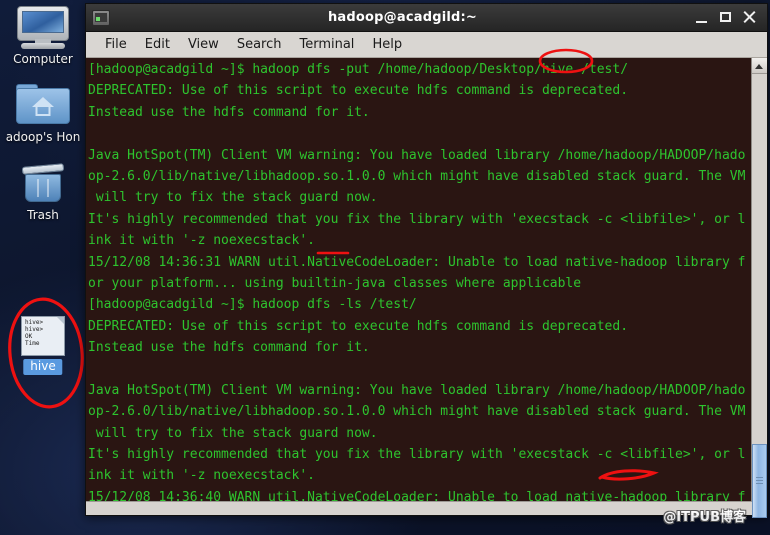  I want to click on desktop-icon-home: adoop's Hon, so click(43, 113).